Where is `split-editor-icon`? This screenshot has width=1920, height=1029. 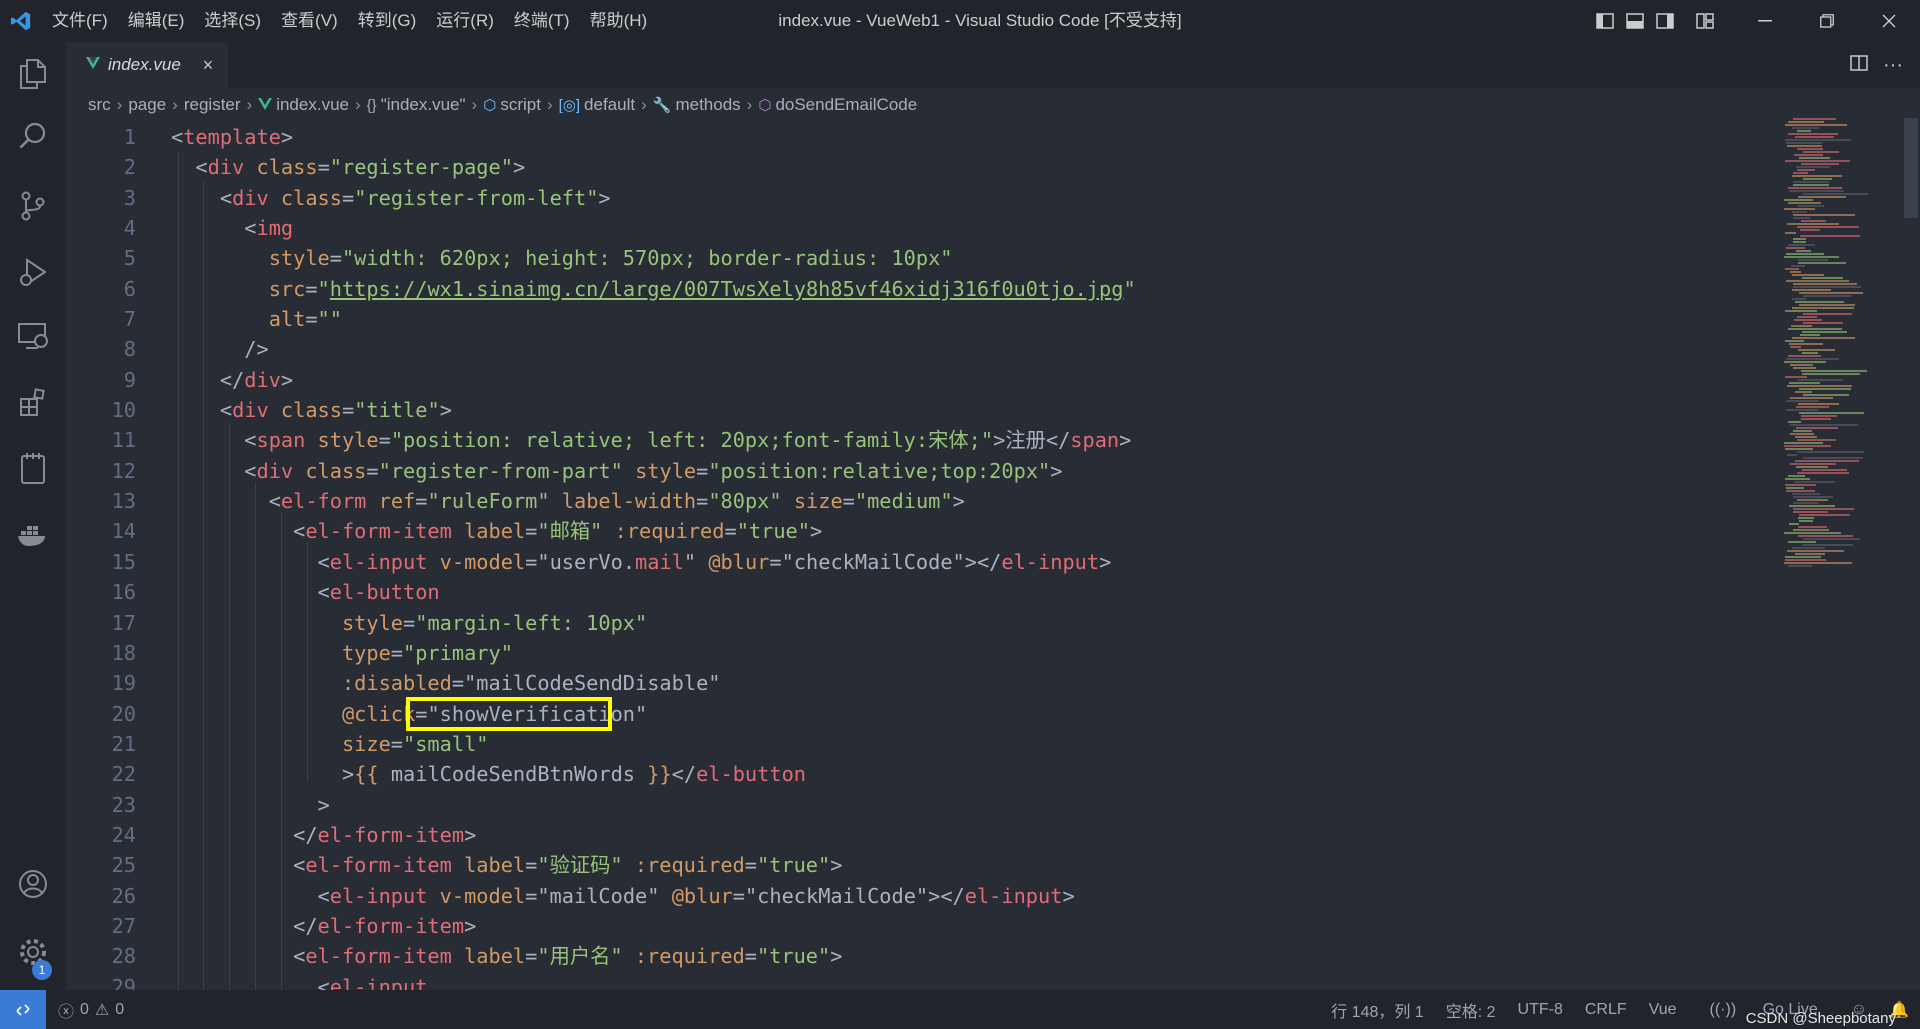
split-editor-icon is located at coordinates (1859, 65).